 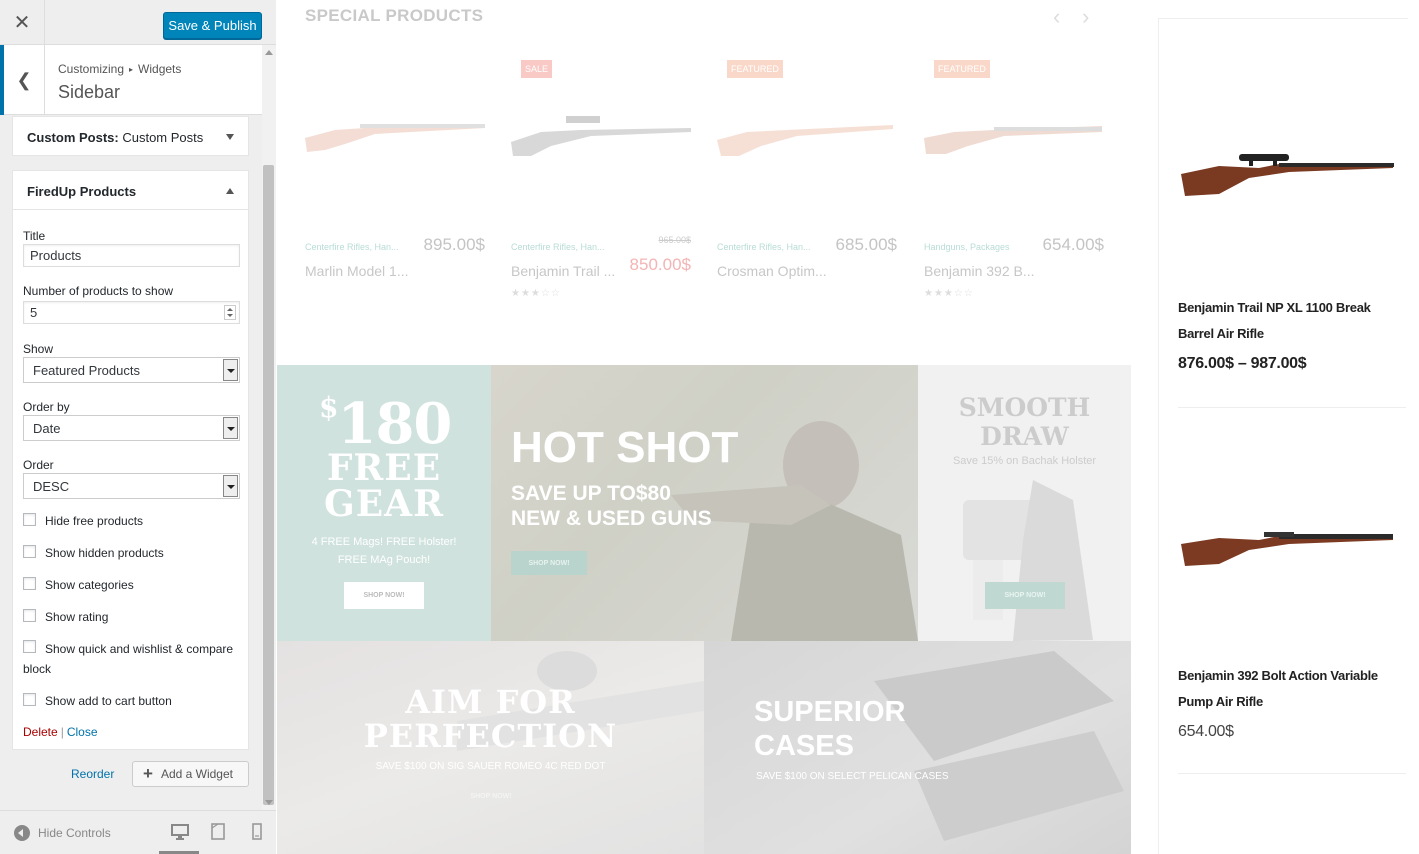 What do you see at coordinates (218, 832) in the screenshot?
I see `tablet-icon` at bounding box center [218, 832].